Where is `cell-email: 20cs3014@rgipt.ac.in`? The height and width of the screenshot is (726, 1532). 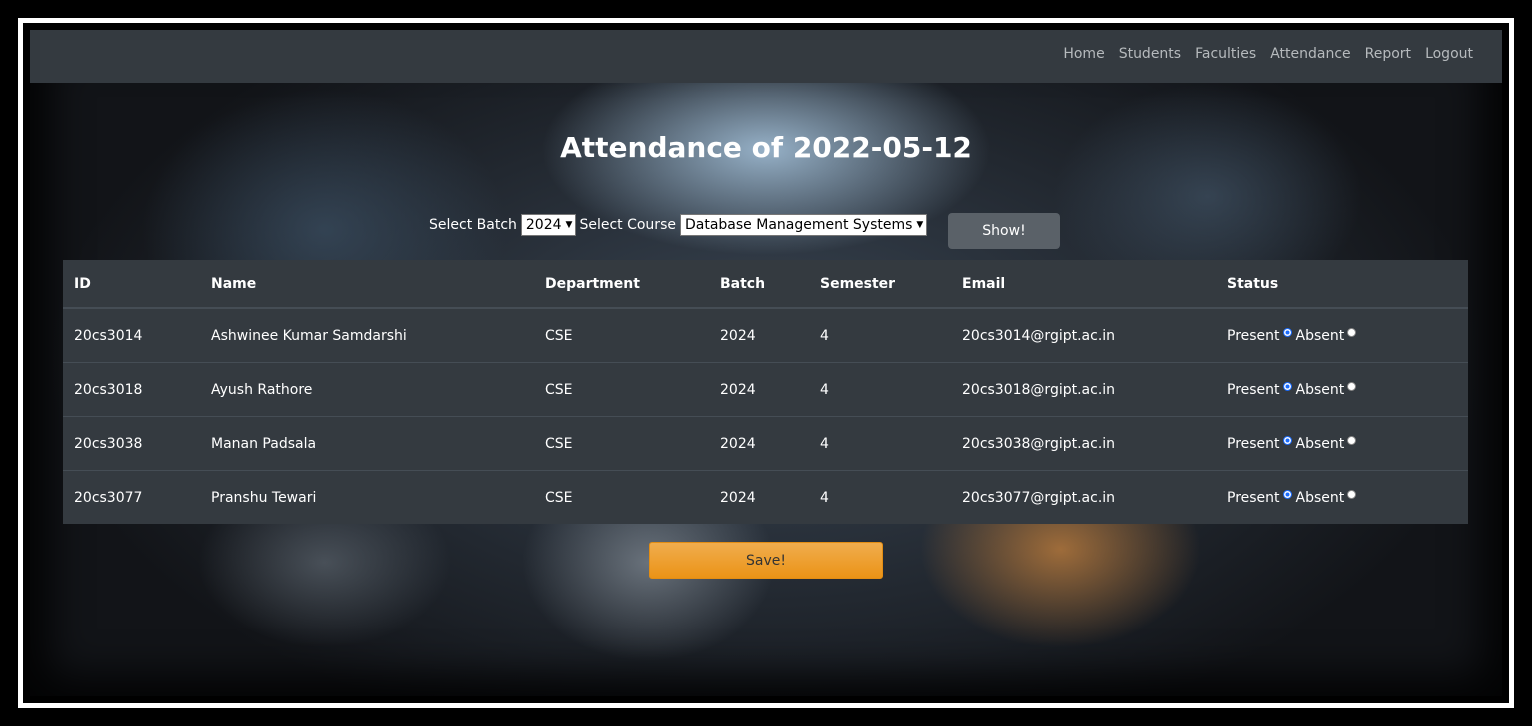
cell-email: 20cs3014@rgipt.ac.in is located at coordinates (1039, 335).